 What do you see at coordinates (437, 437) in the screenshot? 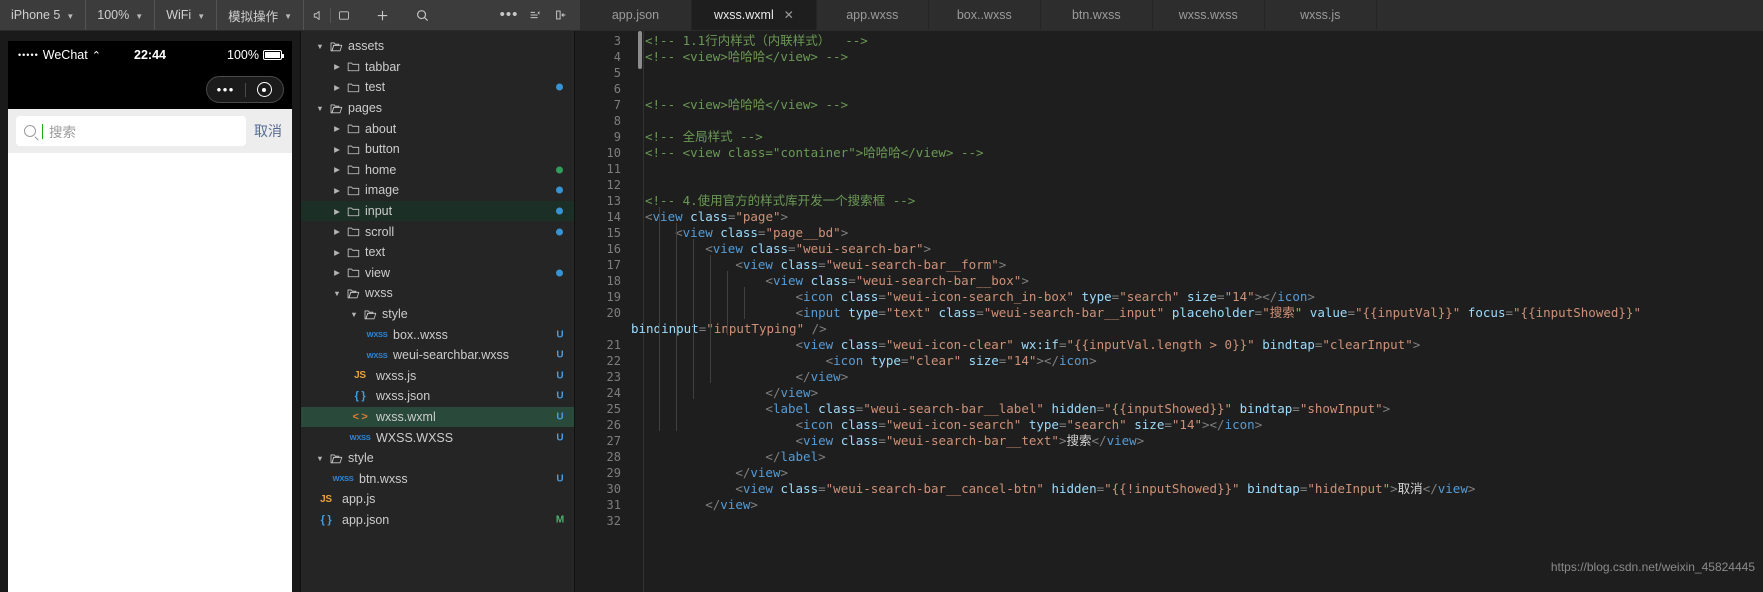
I see `file-tree-row: WXSS WXSS.WXSS U` at bounding box center [437, 437].